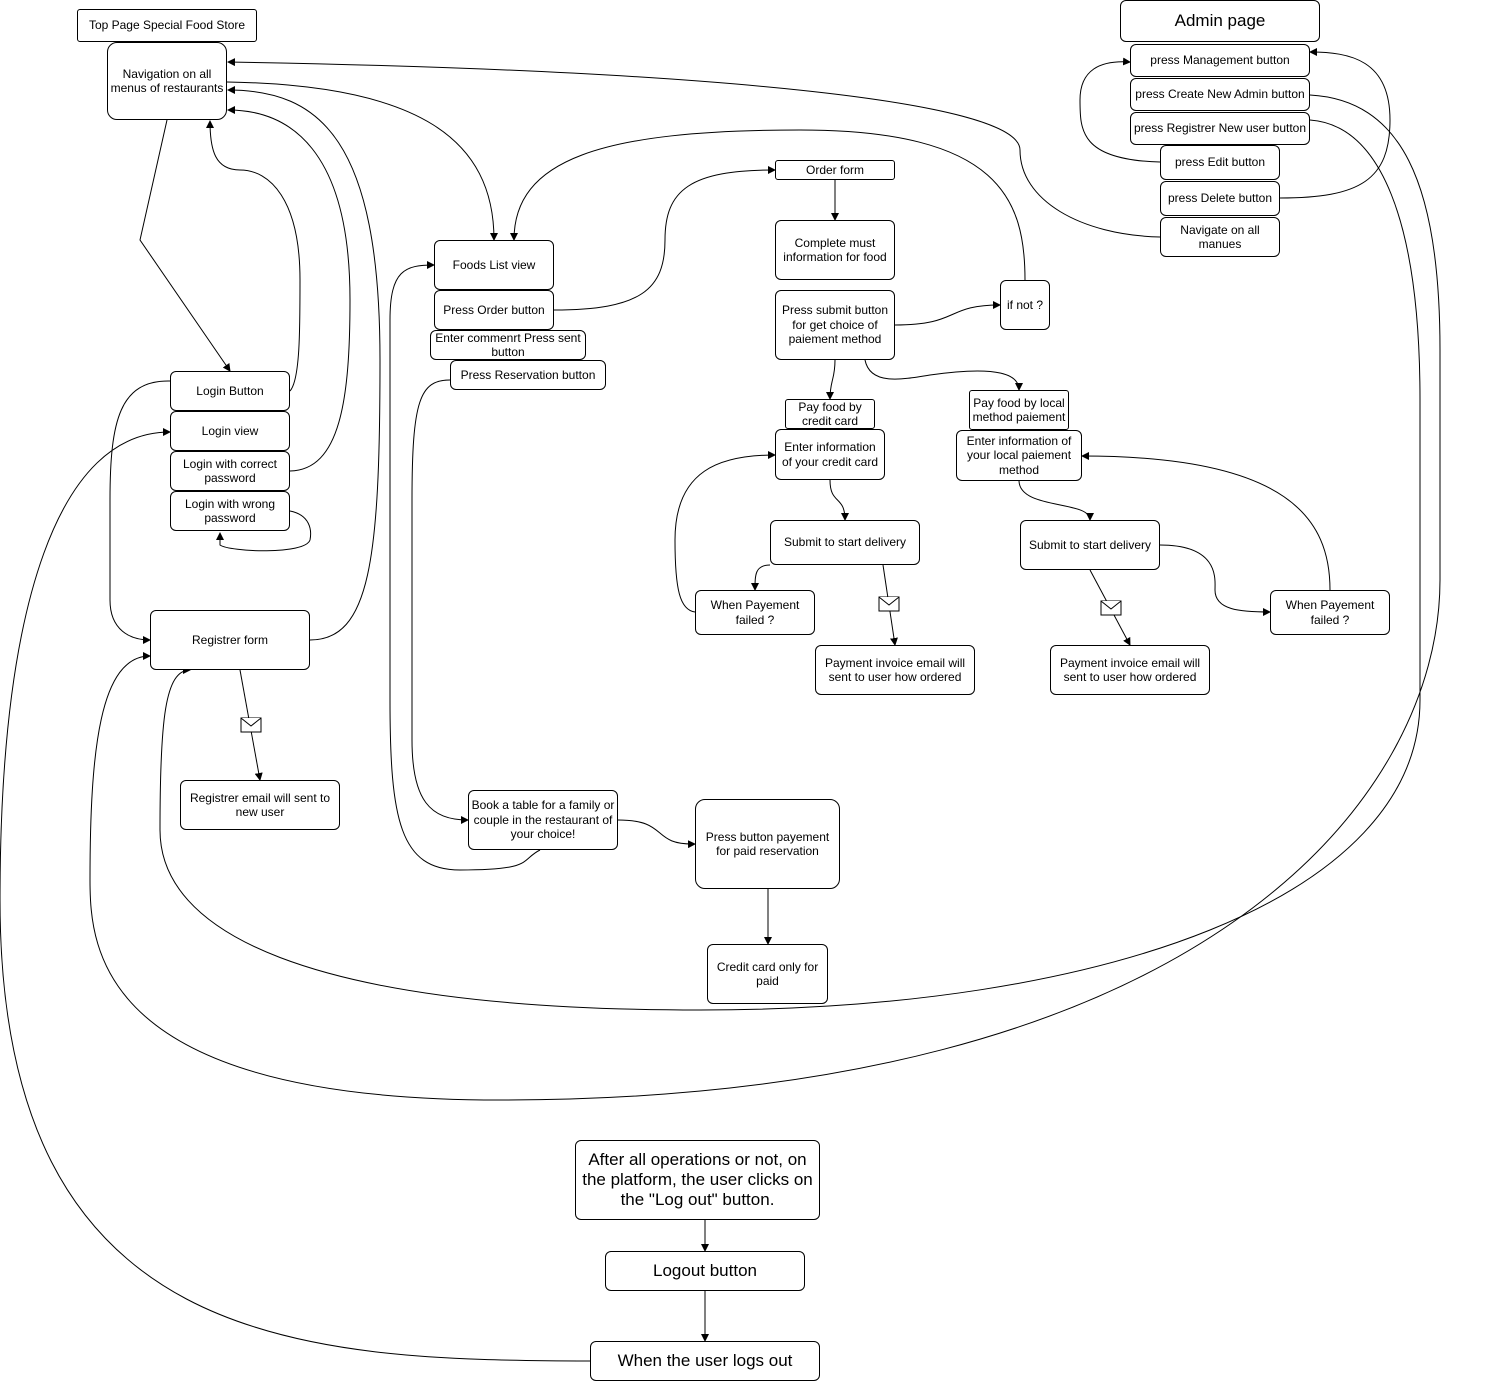 The image size is (1502, 1382). What do you see at coordinates (755, 612) in the screenshot?
I see `node-payment-failed-credit: When Payement failed ?` at bounding box center [755, 612].